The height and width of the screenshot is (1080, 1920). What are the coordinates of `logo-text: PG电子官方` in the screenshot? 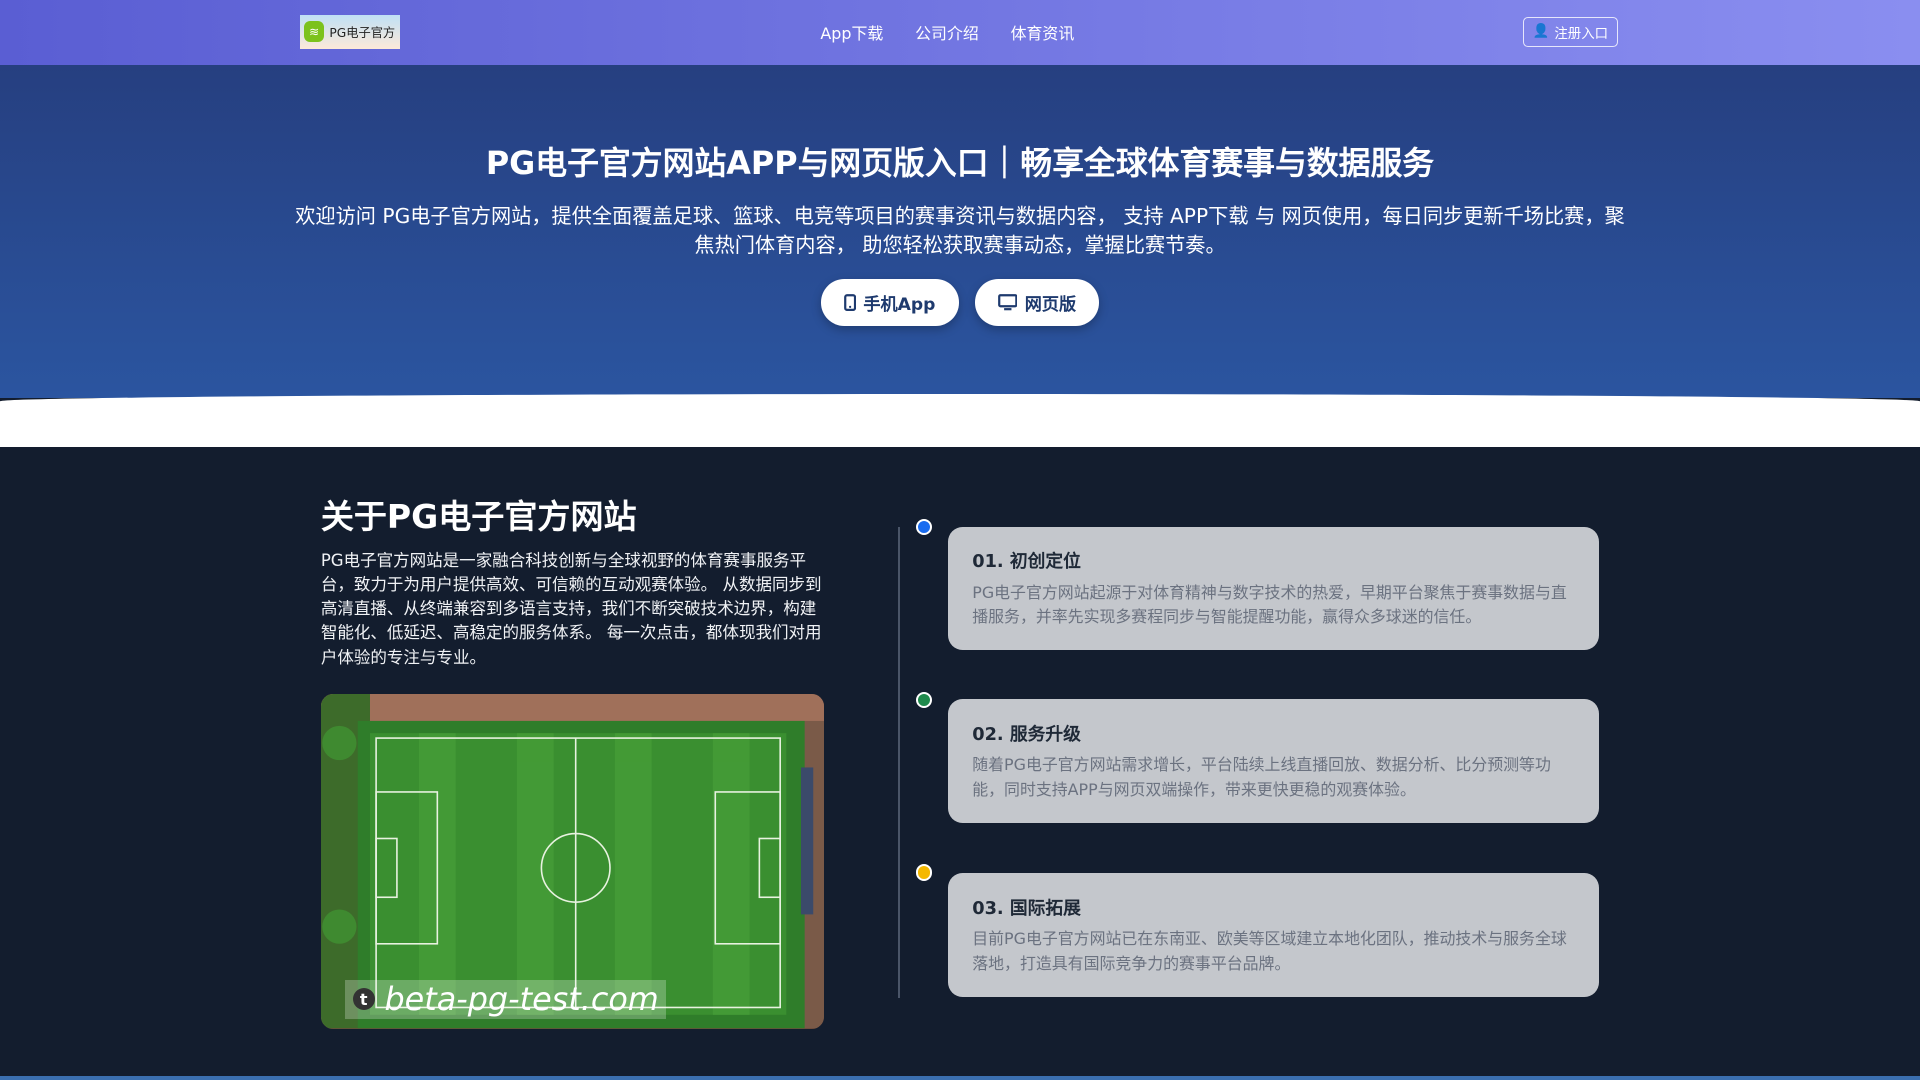 It's located at (362, 32).